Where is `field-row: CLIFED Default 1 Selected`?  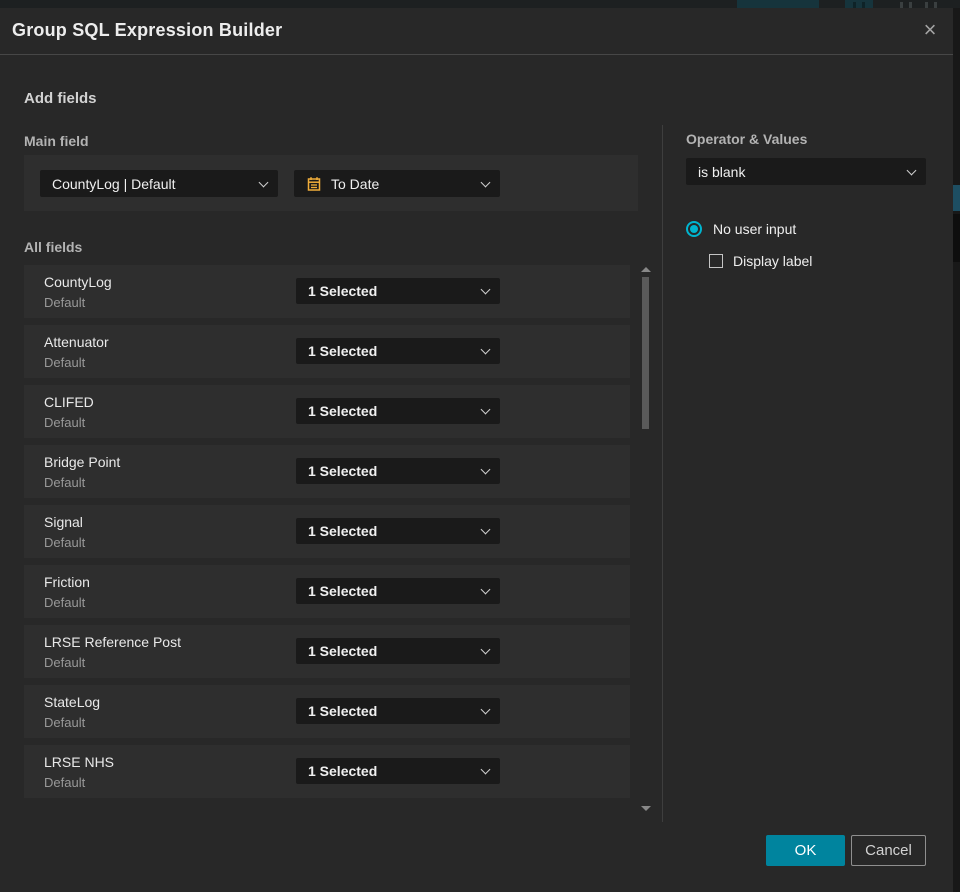 field-row: CLIFED Default 1 Selected is located at coordinates (327, 411).